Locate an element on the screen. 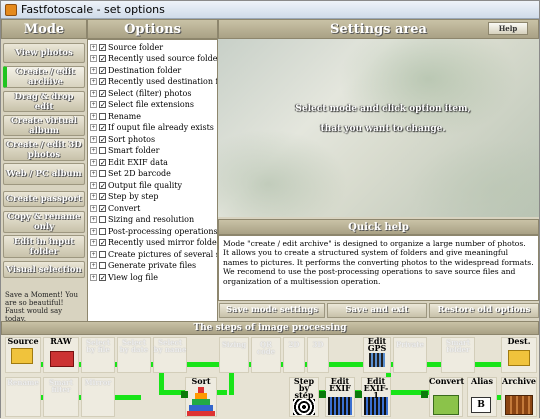 The width and height of the screenshot is (540, 419). option-item: + Post-processing operations is located at coordinates (153, 231).